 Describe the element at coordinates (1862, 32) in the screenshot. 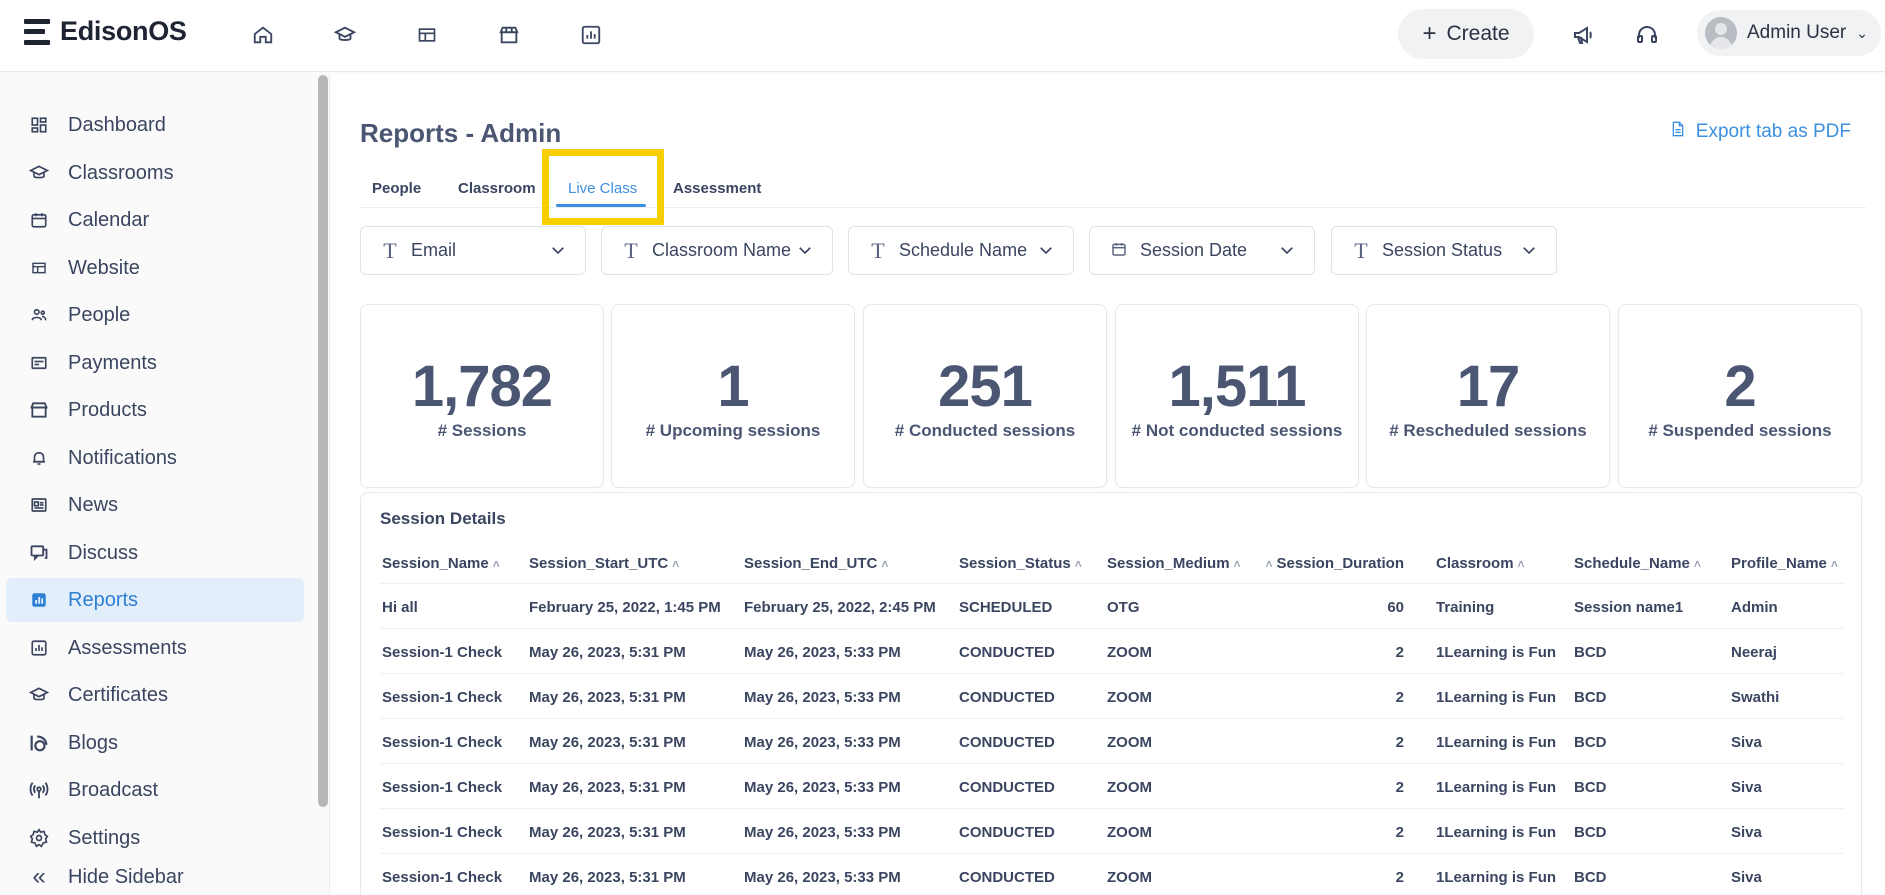

I see `chevron-down-icon: ⌄` at that location.